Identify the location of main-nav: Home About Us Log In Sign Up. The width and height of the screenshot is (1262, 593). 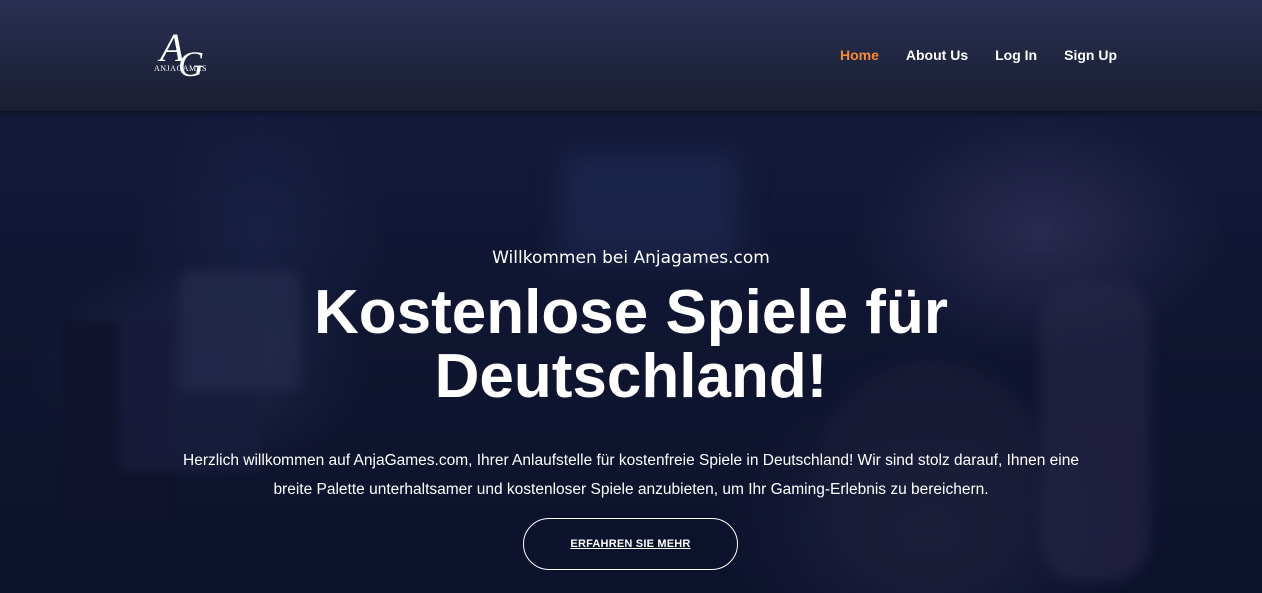
(978, 55).